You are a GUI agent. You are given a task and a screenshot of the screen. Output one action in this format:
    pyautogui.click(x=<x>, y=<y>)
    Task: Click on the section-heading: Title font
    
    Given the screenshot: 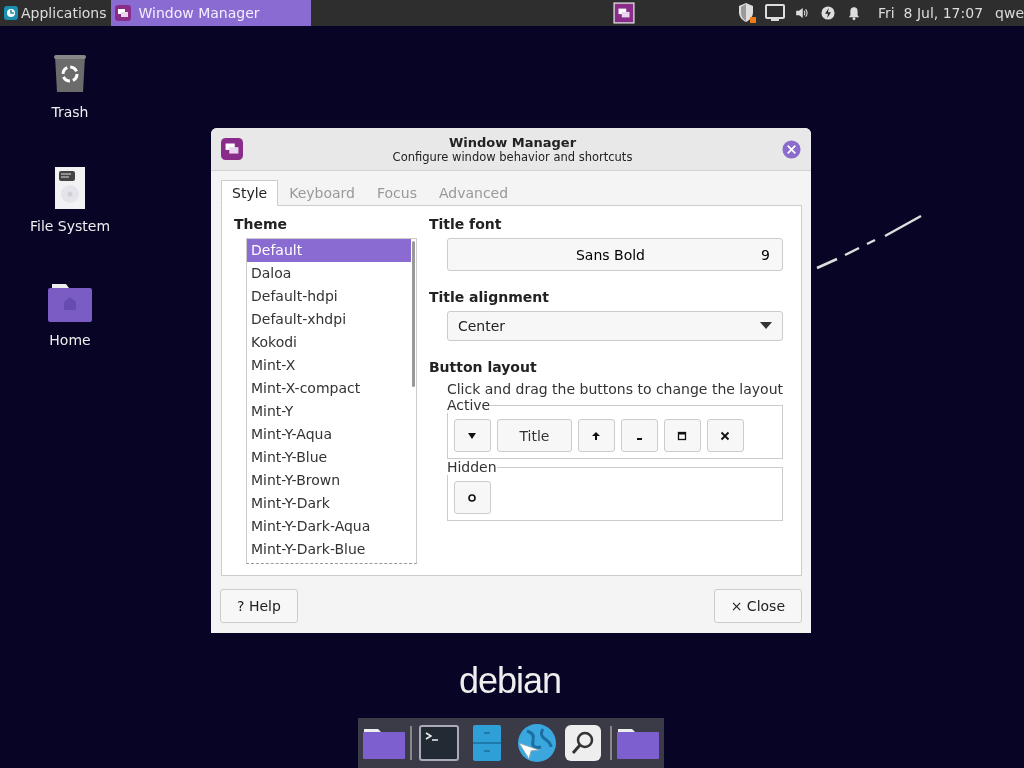 What is the action you would take?
    pyautogui.click(x=465, y=224)
    